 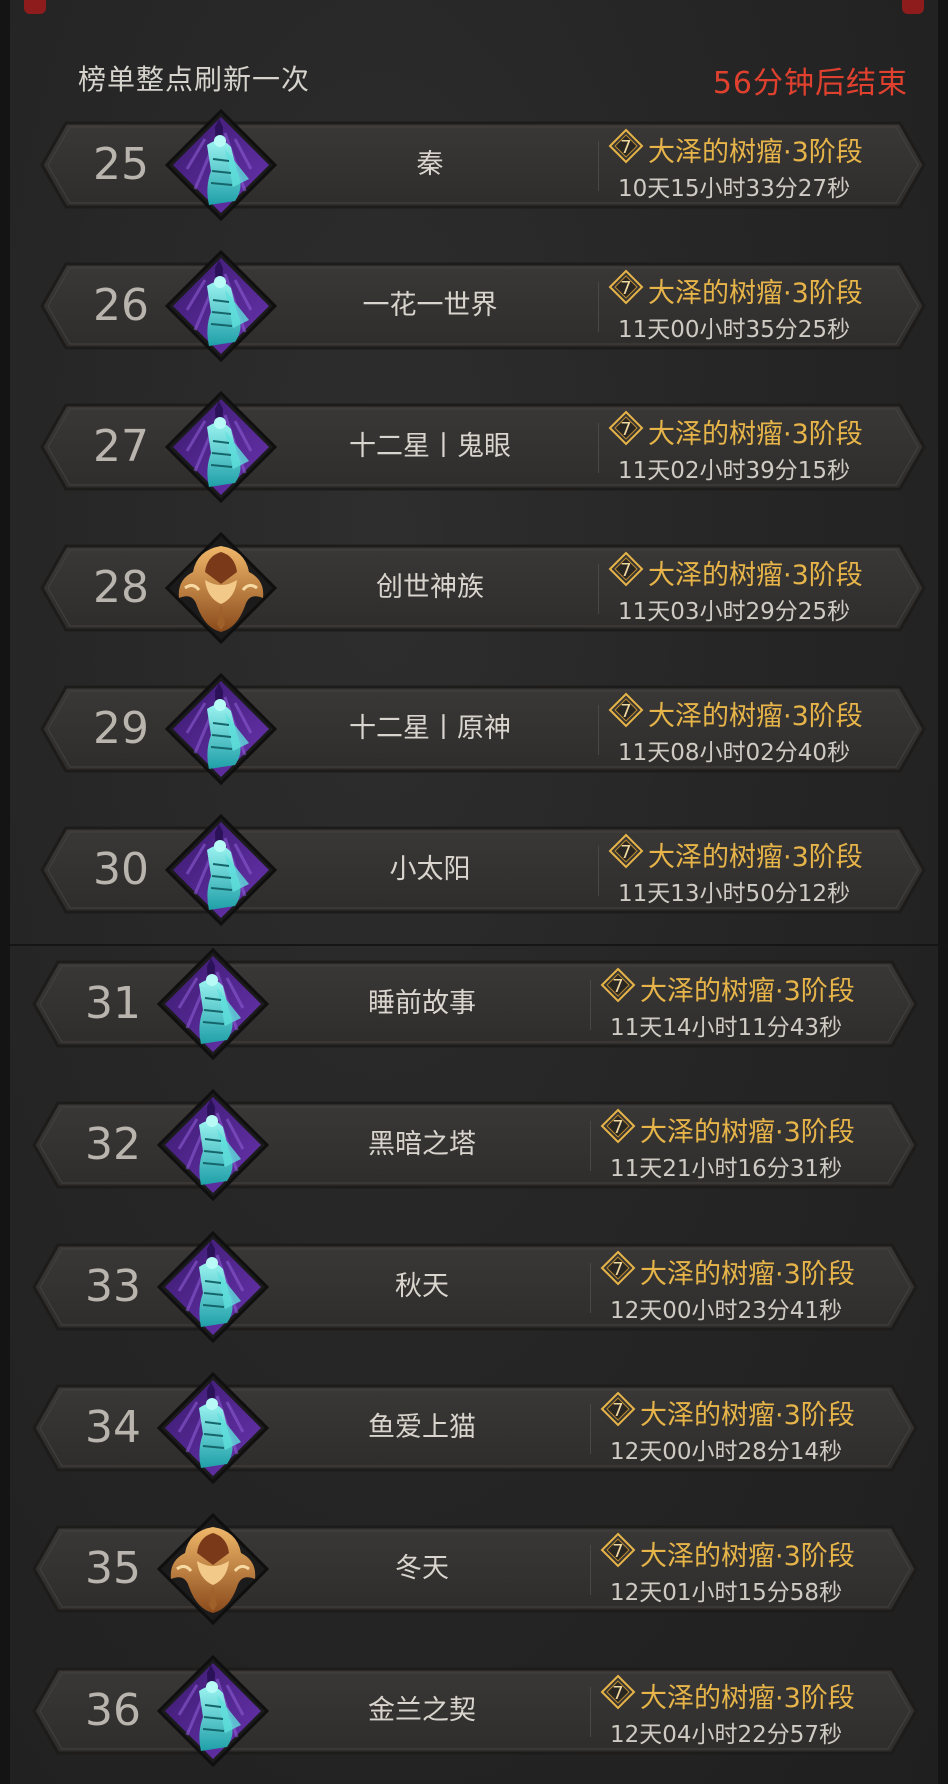 I want to click on guild-name: 十二星丨鬼眼, so click(x=430, y=446).